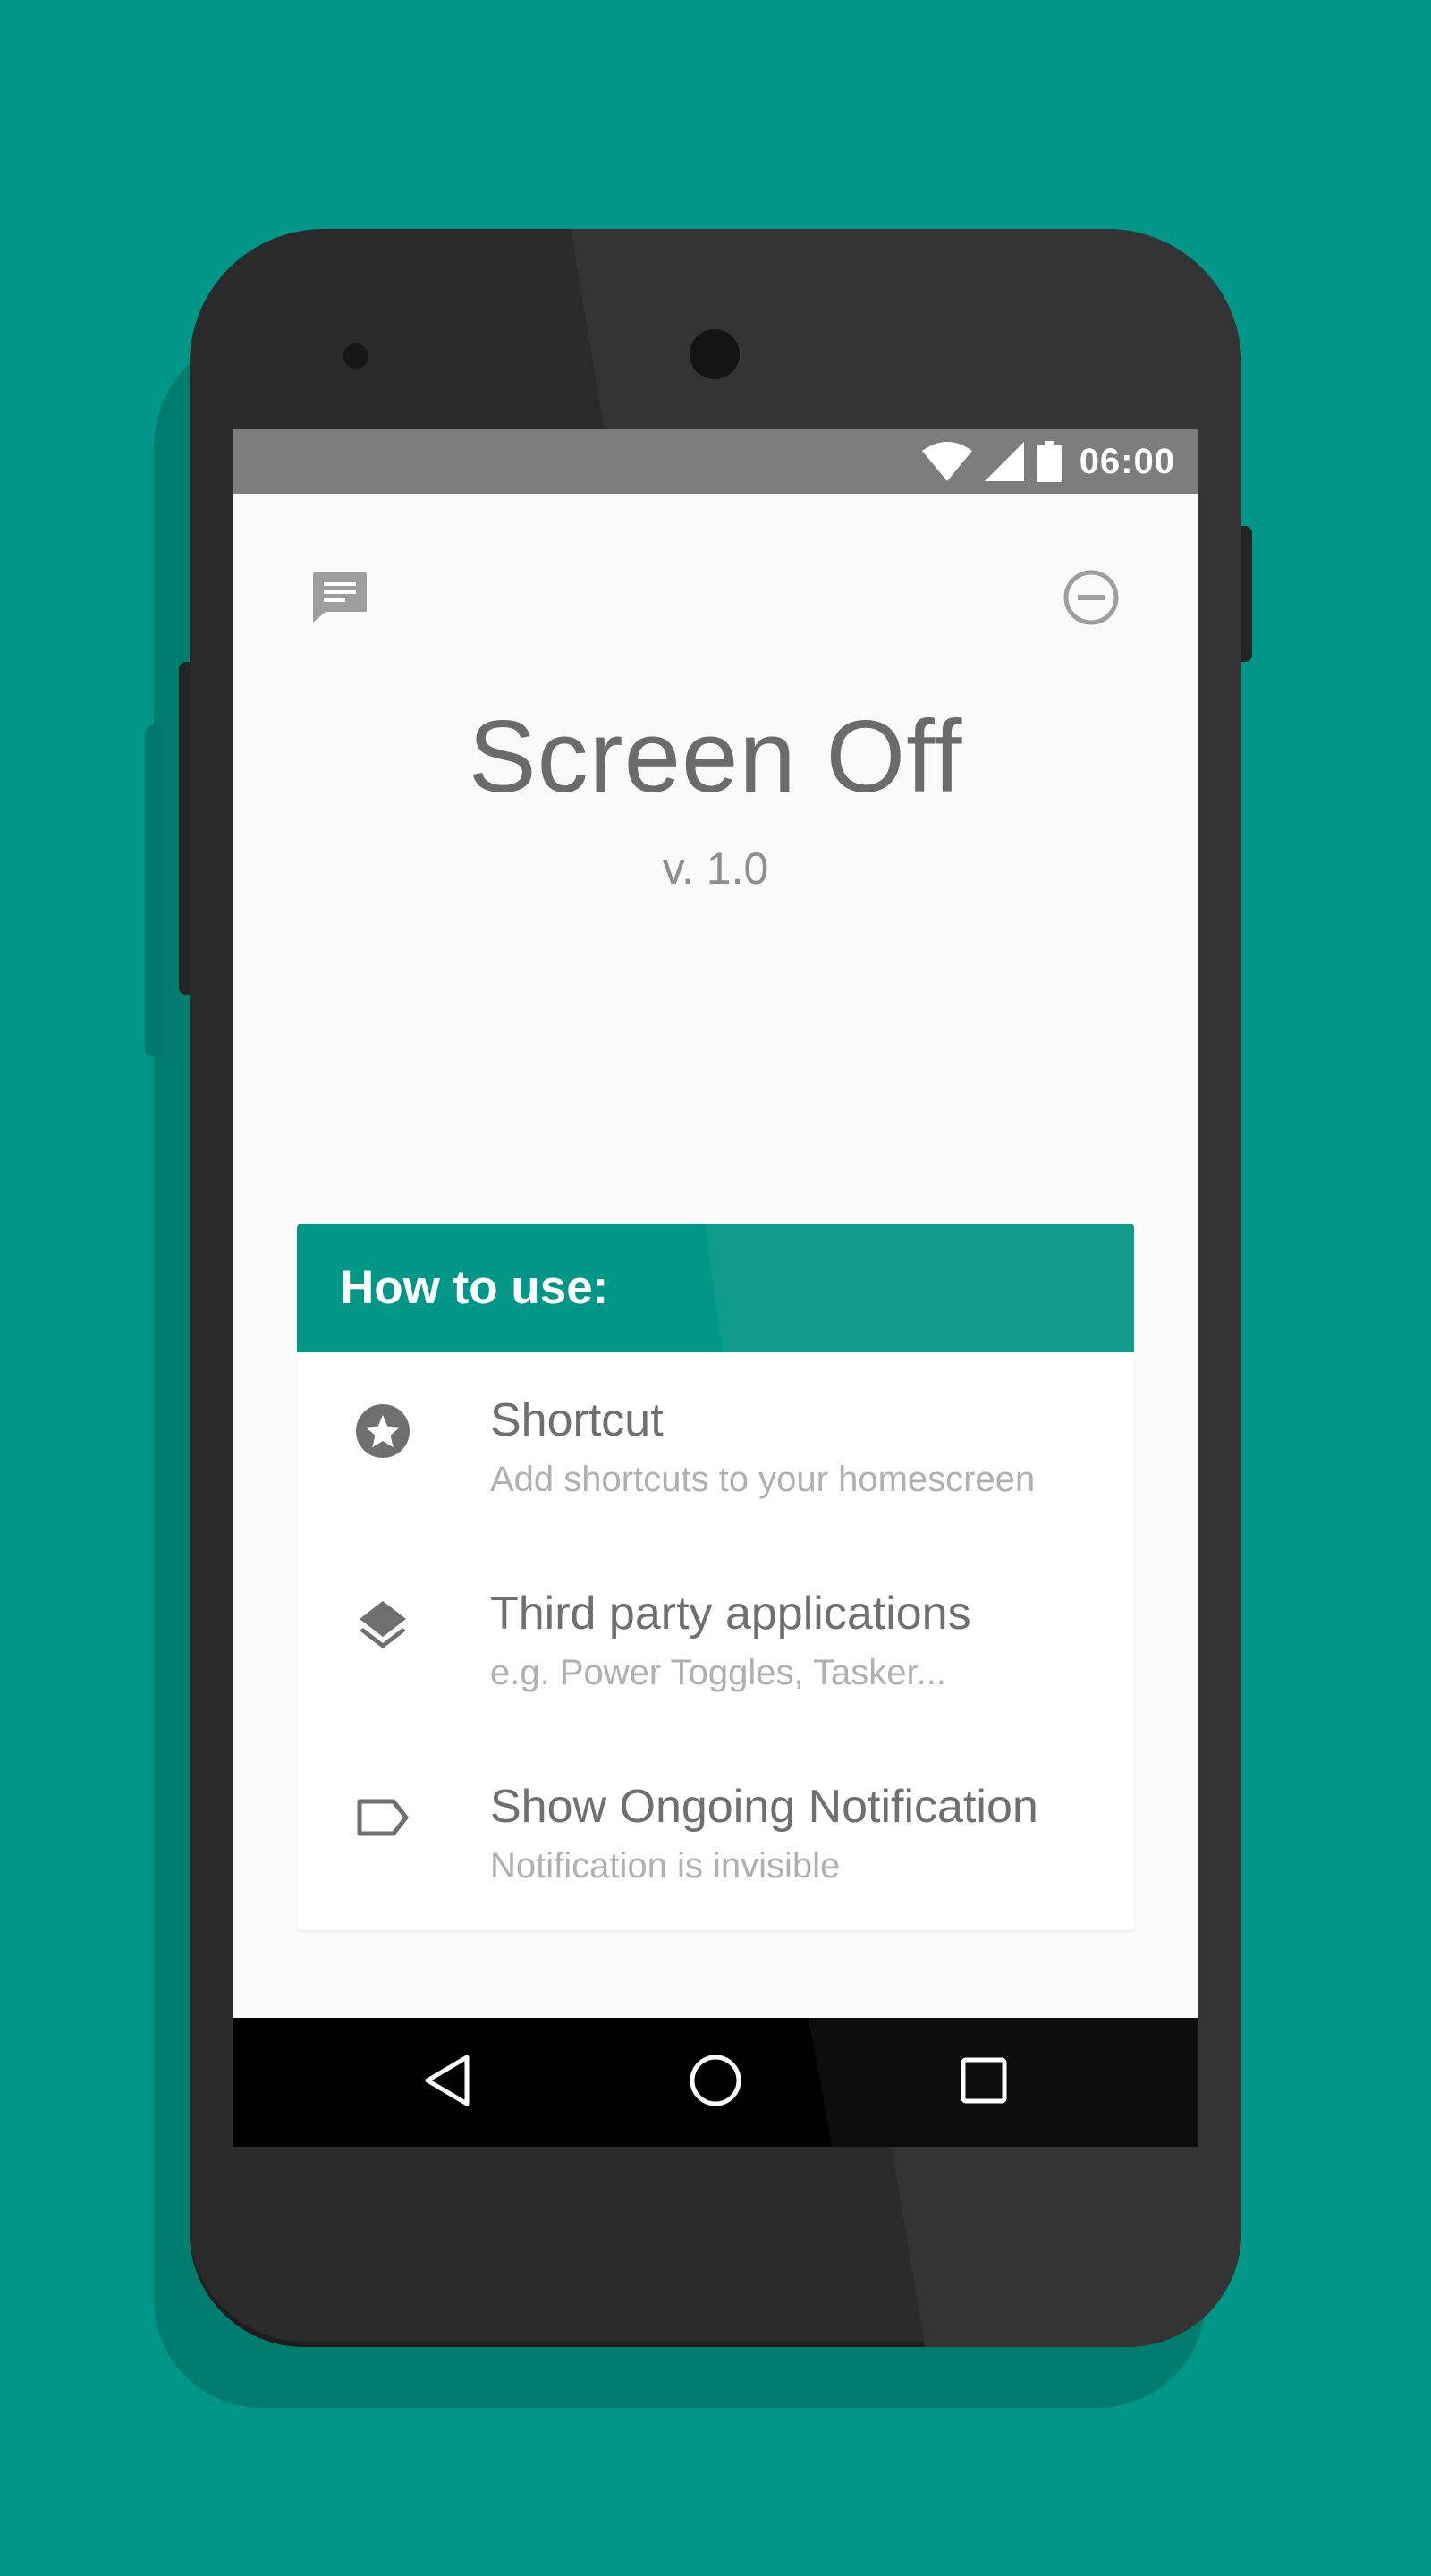 Image resolution: width=1431 pixels, height=2576 pixels. What do you see at coordinates (1004, 461) in the screenshot?
I see `cell-signal-icon` at bounding box center [1004, 461].